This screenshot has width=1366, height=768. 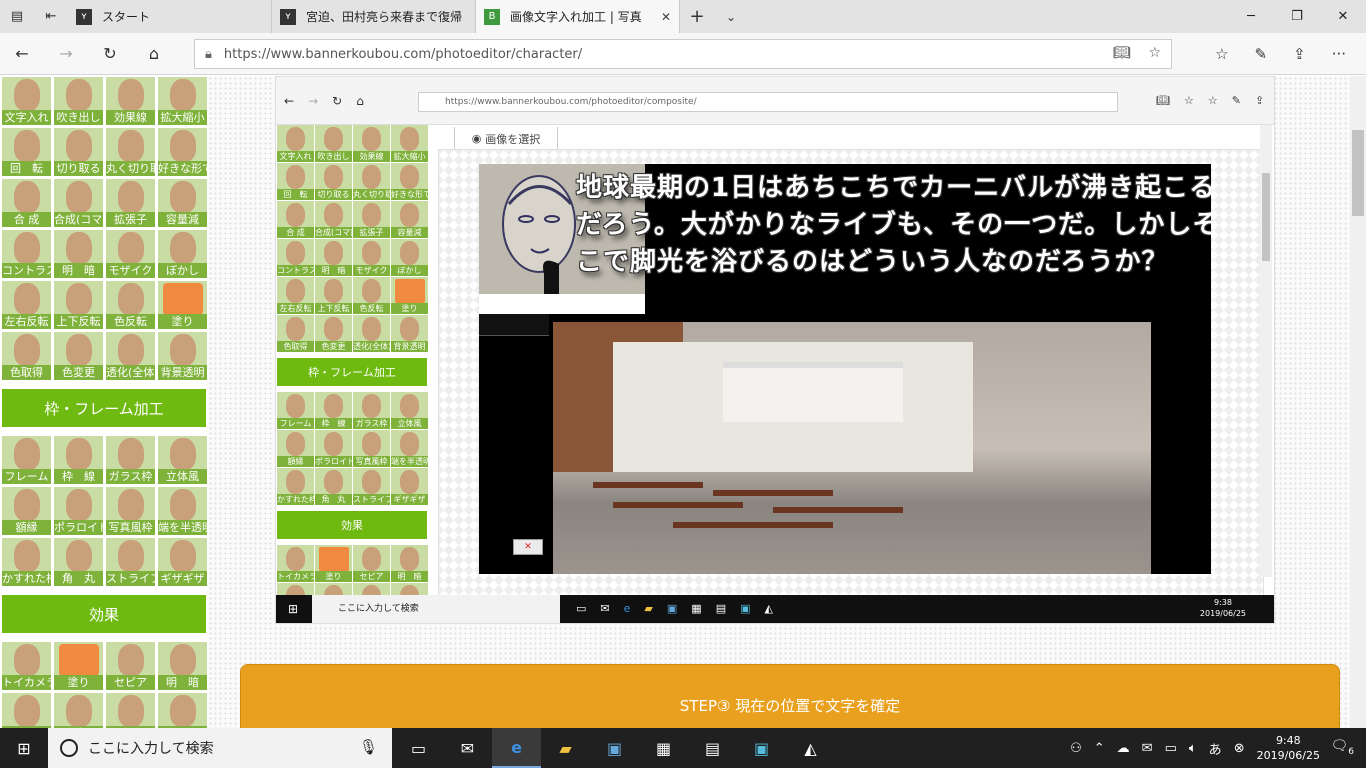 I want to click on tool-tile: 効果線, so click(x=130, y=101).